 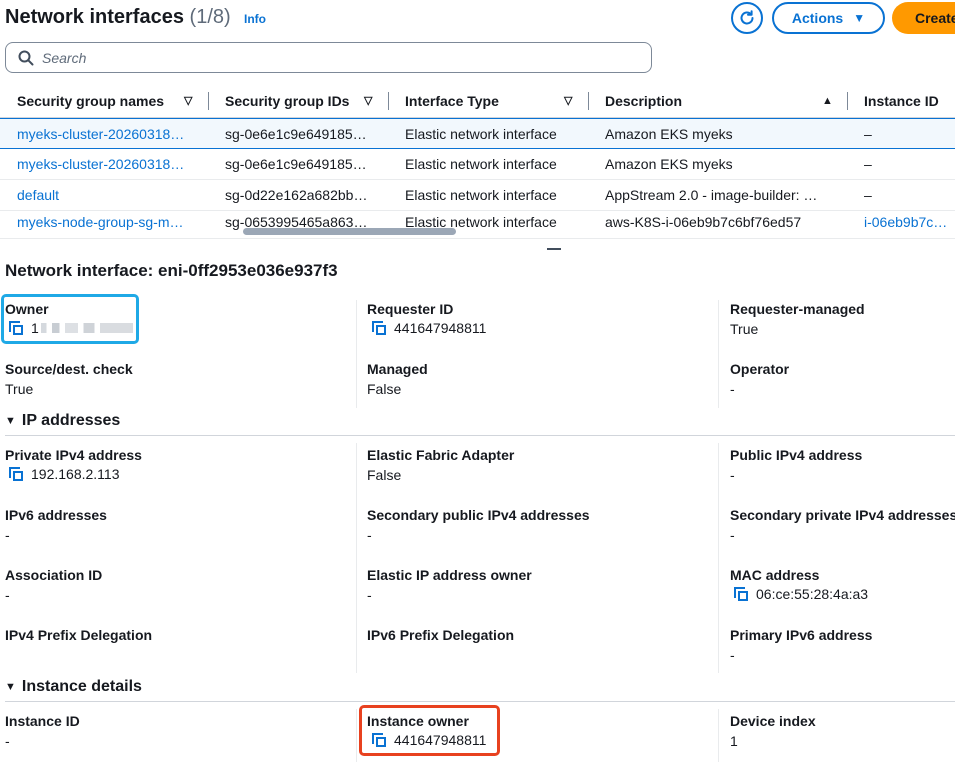 What do you see at coordinates (369, 595) in the screenshot?
I see `eip-owner-value: -` at bounding box center [369, 595].